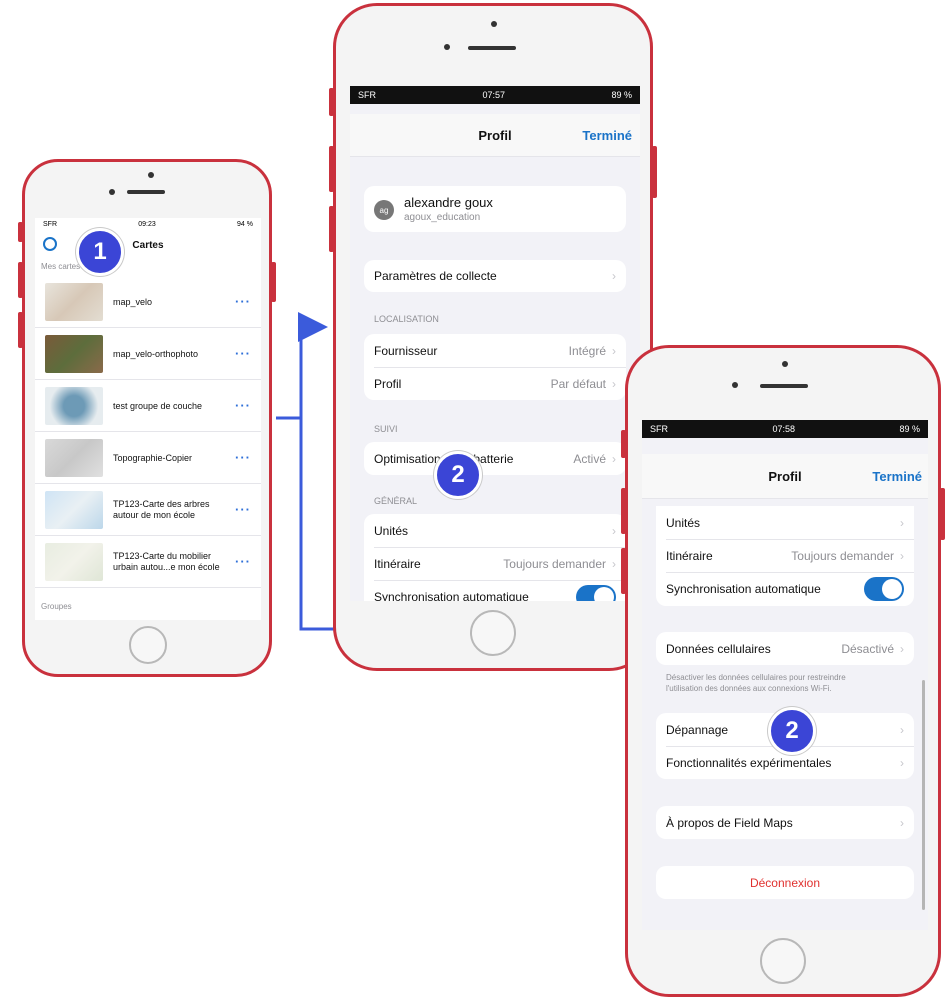  What do you see at coordinates (923, 795) in the screenshot?
I see `scrollbar` at bounding box center [923, 795].